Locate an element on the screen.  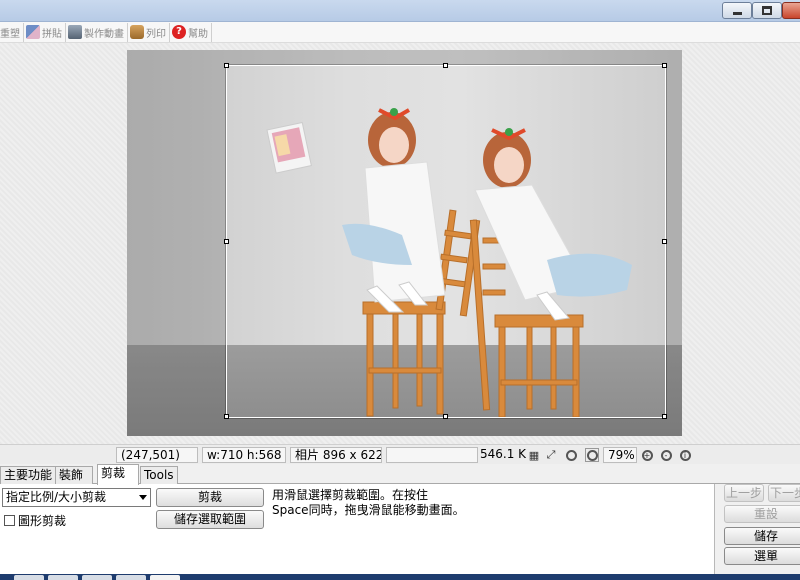
crop-handle-top is located at coordinates (445, 65).